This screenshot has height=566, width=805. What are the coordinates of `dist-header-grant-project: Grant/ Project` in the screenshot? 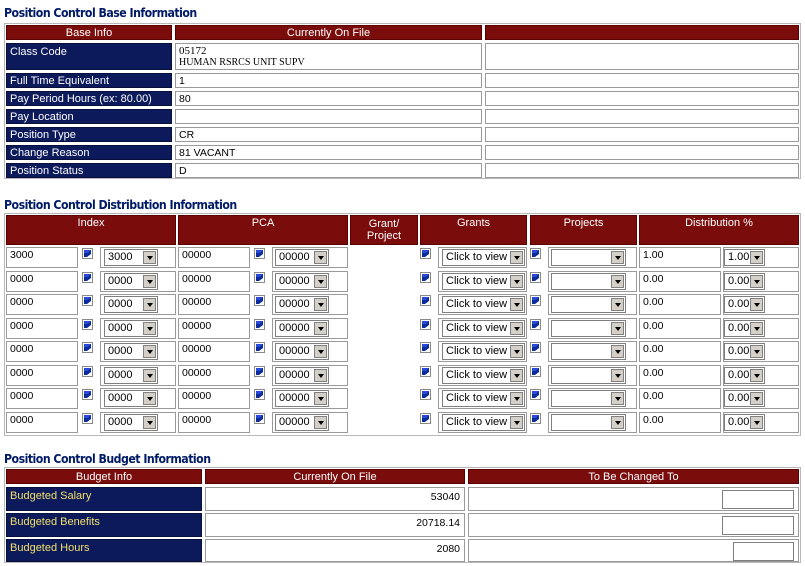 It's located at (384, 230).